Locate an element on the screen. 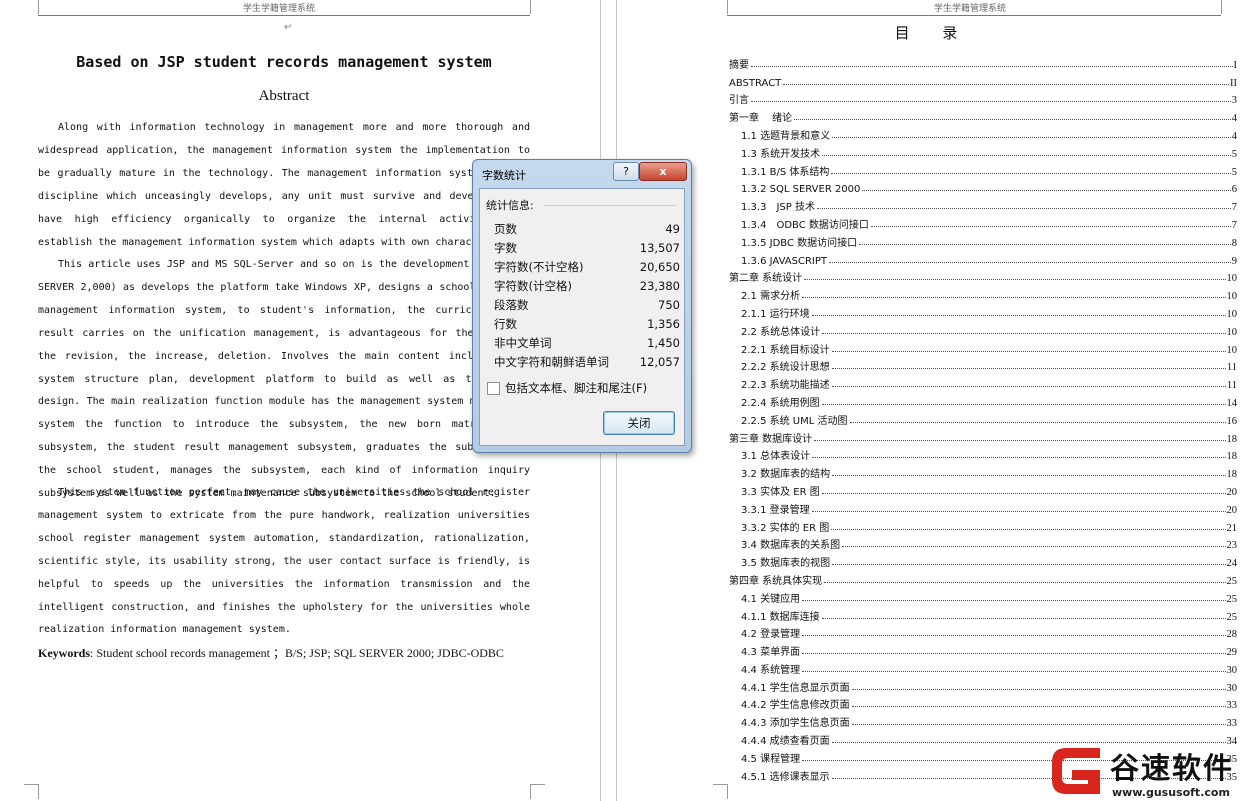 This screenshot has width=1249, height=801. toc-entry-text: 2.1.1 运行环境 is located at coordinates (775, 314).